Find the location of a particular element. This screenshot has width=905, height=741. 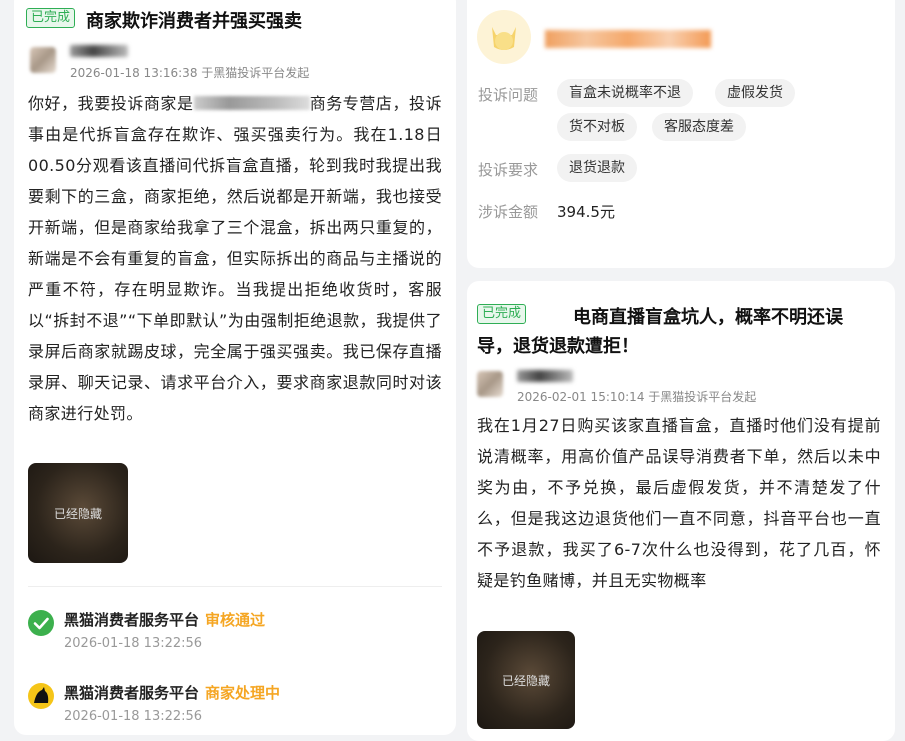

mascot-icon is located at coordinates (504, 38).